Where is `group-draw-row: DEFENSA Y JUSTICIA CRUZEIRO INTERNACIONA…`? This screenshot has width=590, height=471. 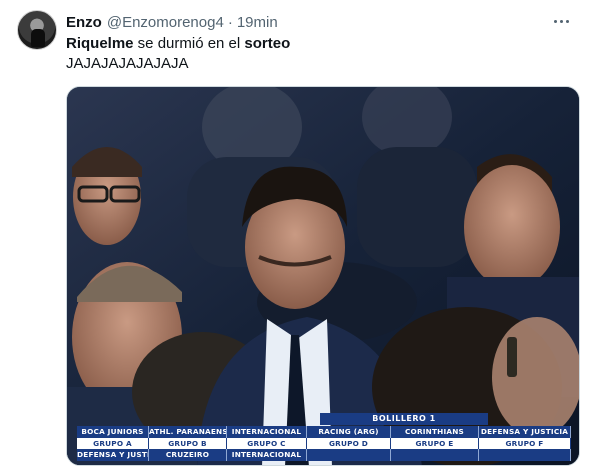 group-draw-row: DEFENSA Y JUSTICIA CRUZEIRO INTERNACIONA… is located at coordinates (324, 455).